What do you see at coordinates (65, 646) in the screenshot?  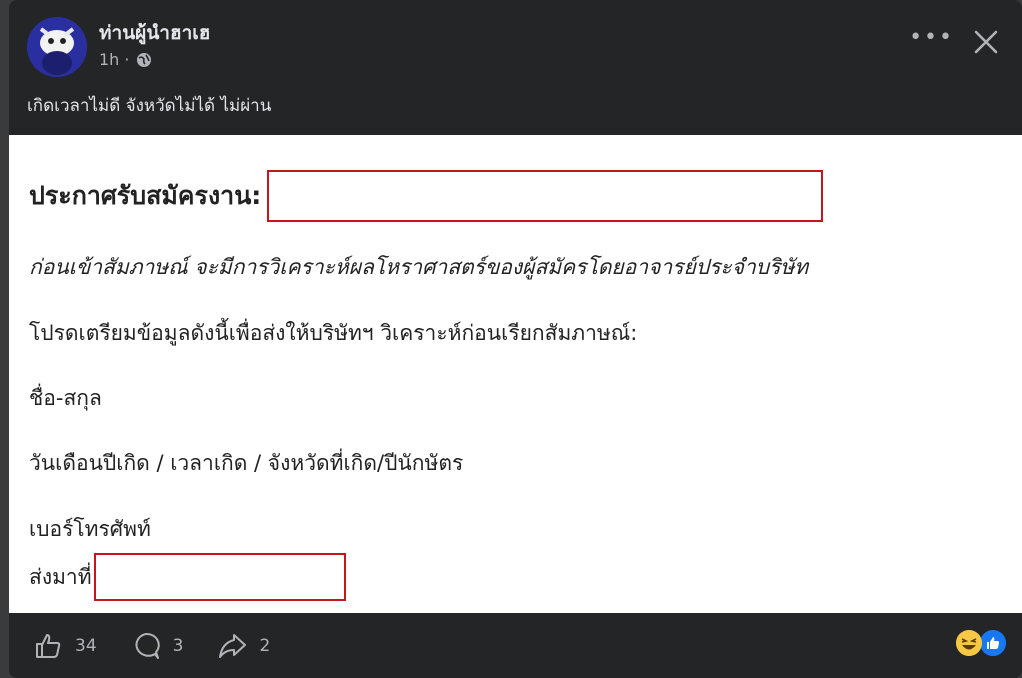 I see `like-button: 34` at bounding box center [65, 646].